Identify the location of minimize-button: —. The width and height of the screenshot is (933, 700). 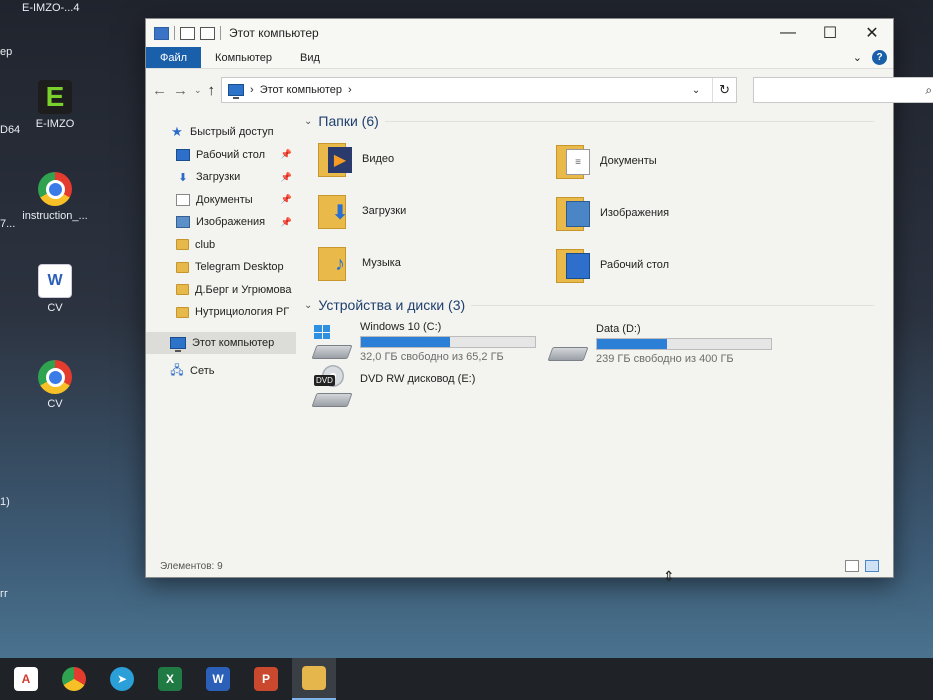
(788, 33).